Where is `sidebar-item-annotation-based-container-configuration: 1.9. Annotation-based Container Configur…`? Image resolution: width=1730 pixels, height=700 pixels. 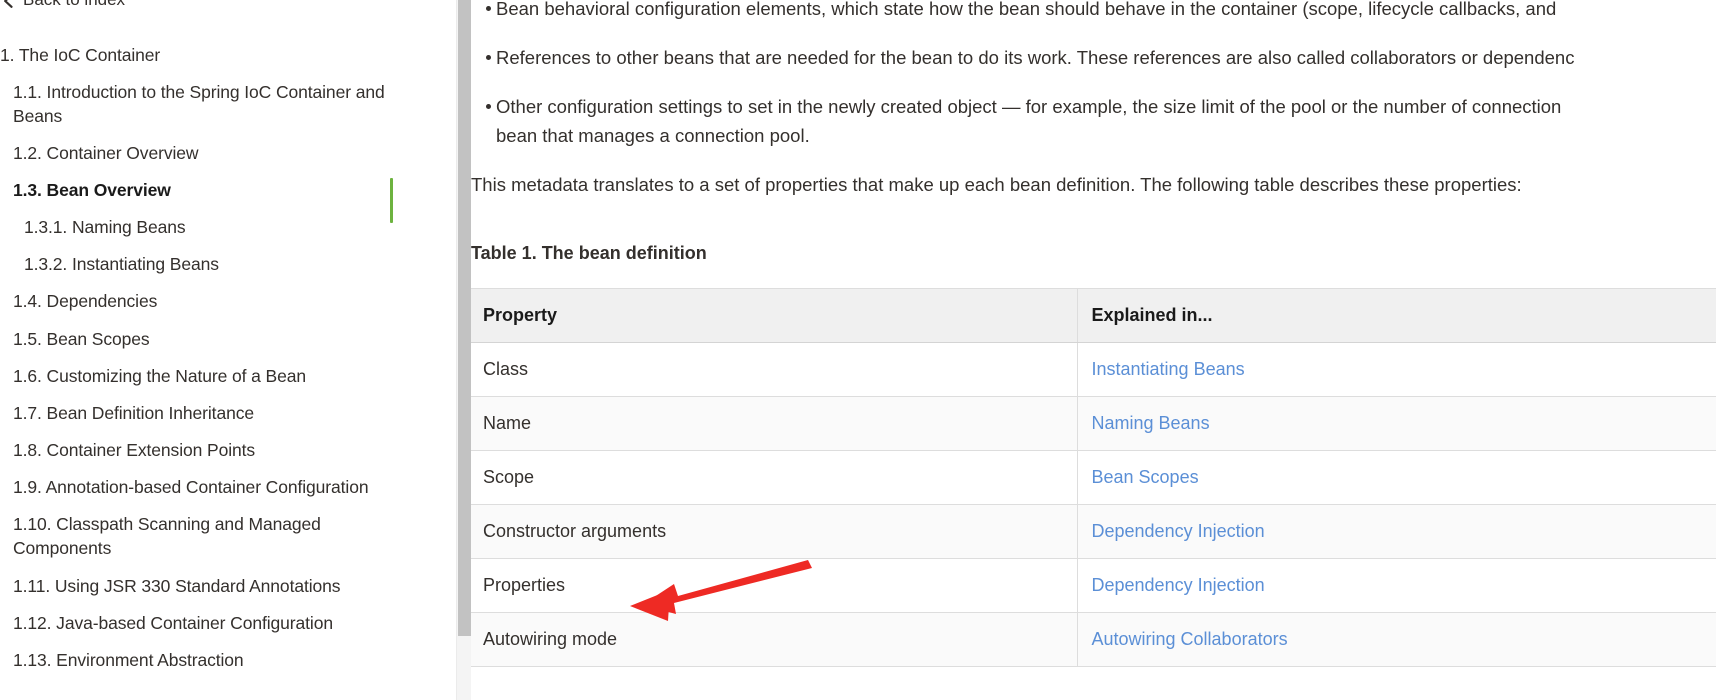 sidebar-item-annotation-based-container-configuration: 1.9. Annotation-based Container Configur… is located at coordinates (228, 487).